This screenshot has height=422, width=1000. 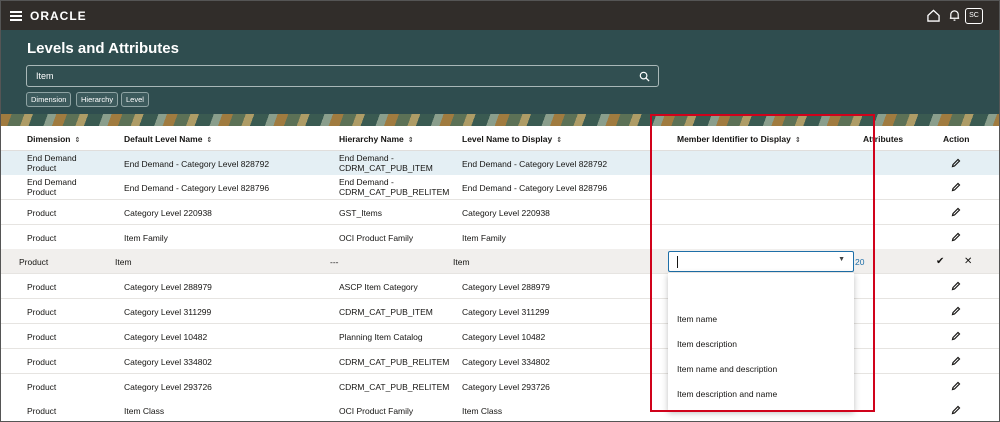 I want to click on filter-chip-hierarchy: Hierarchy, so click(x=97, y=99).